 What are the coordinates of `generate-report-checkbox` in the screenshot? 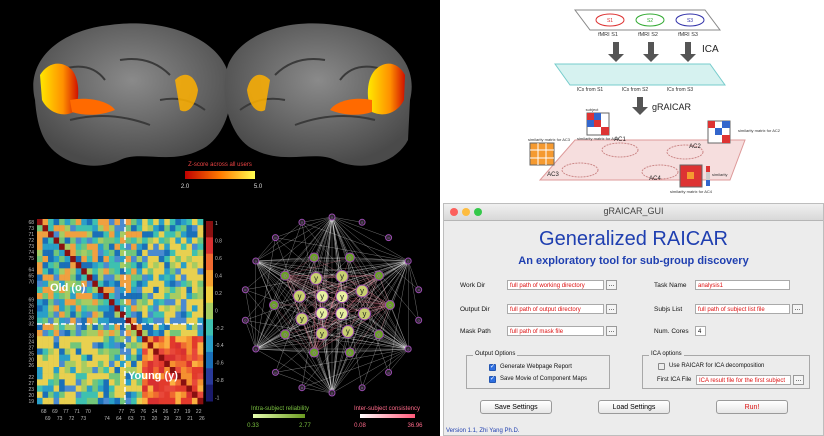 It's located at (492, 367).